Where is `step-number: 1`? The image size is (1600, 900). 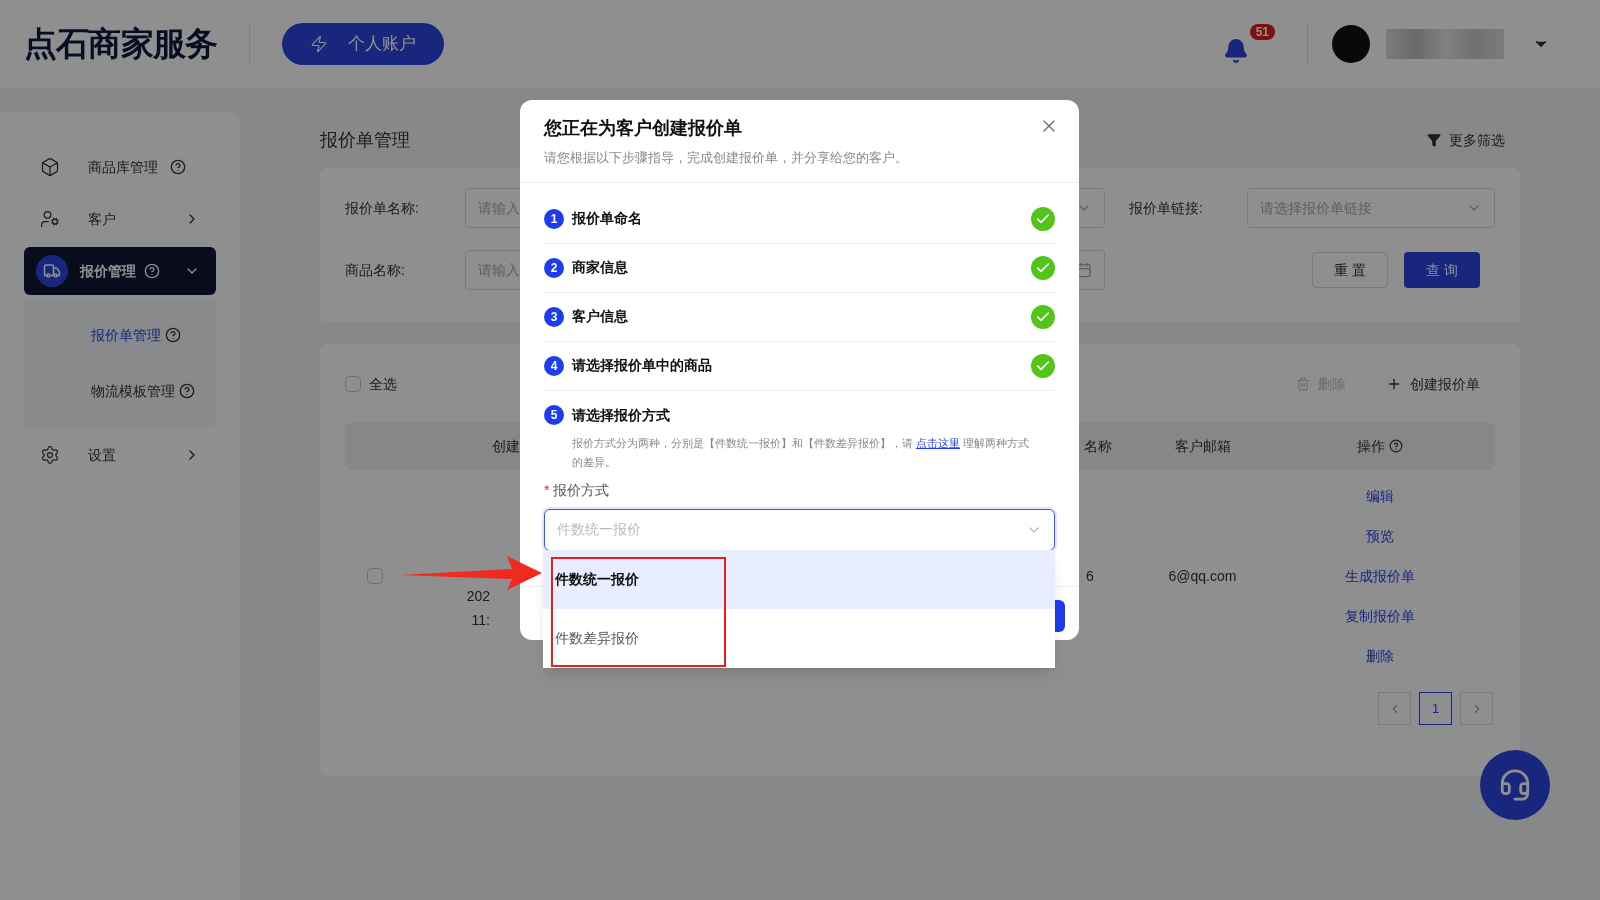
step-number: 1 is located at coordinates (554, 218).